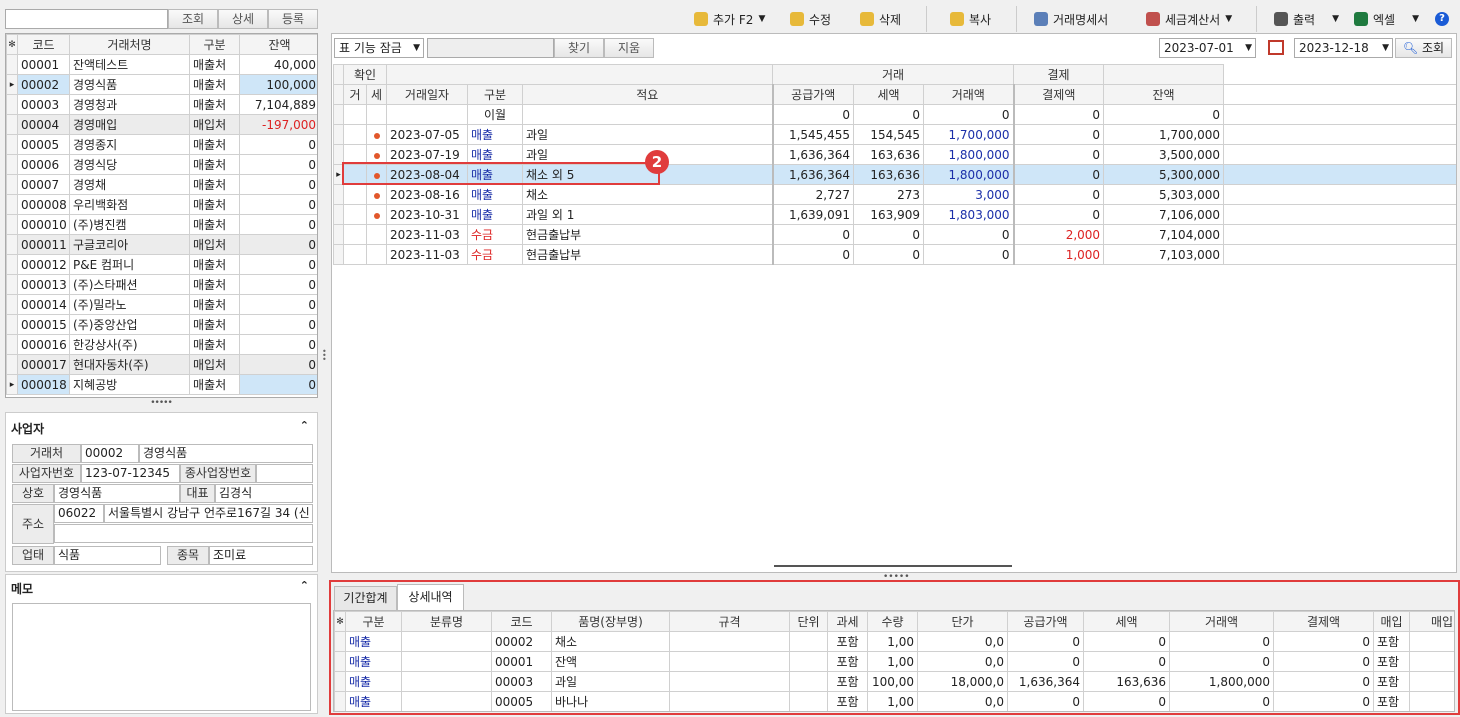 Image resolution: width=1460 pixels, height=717 pixels. Describe the element at coordinates (647, 94) in the screenshot. I see `col-memo: 적요` at that location.